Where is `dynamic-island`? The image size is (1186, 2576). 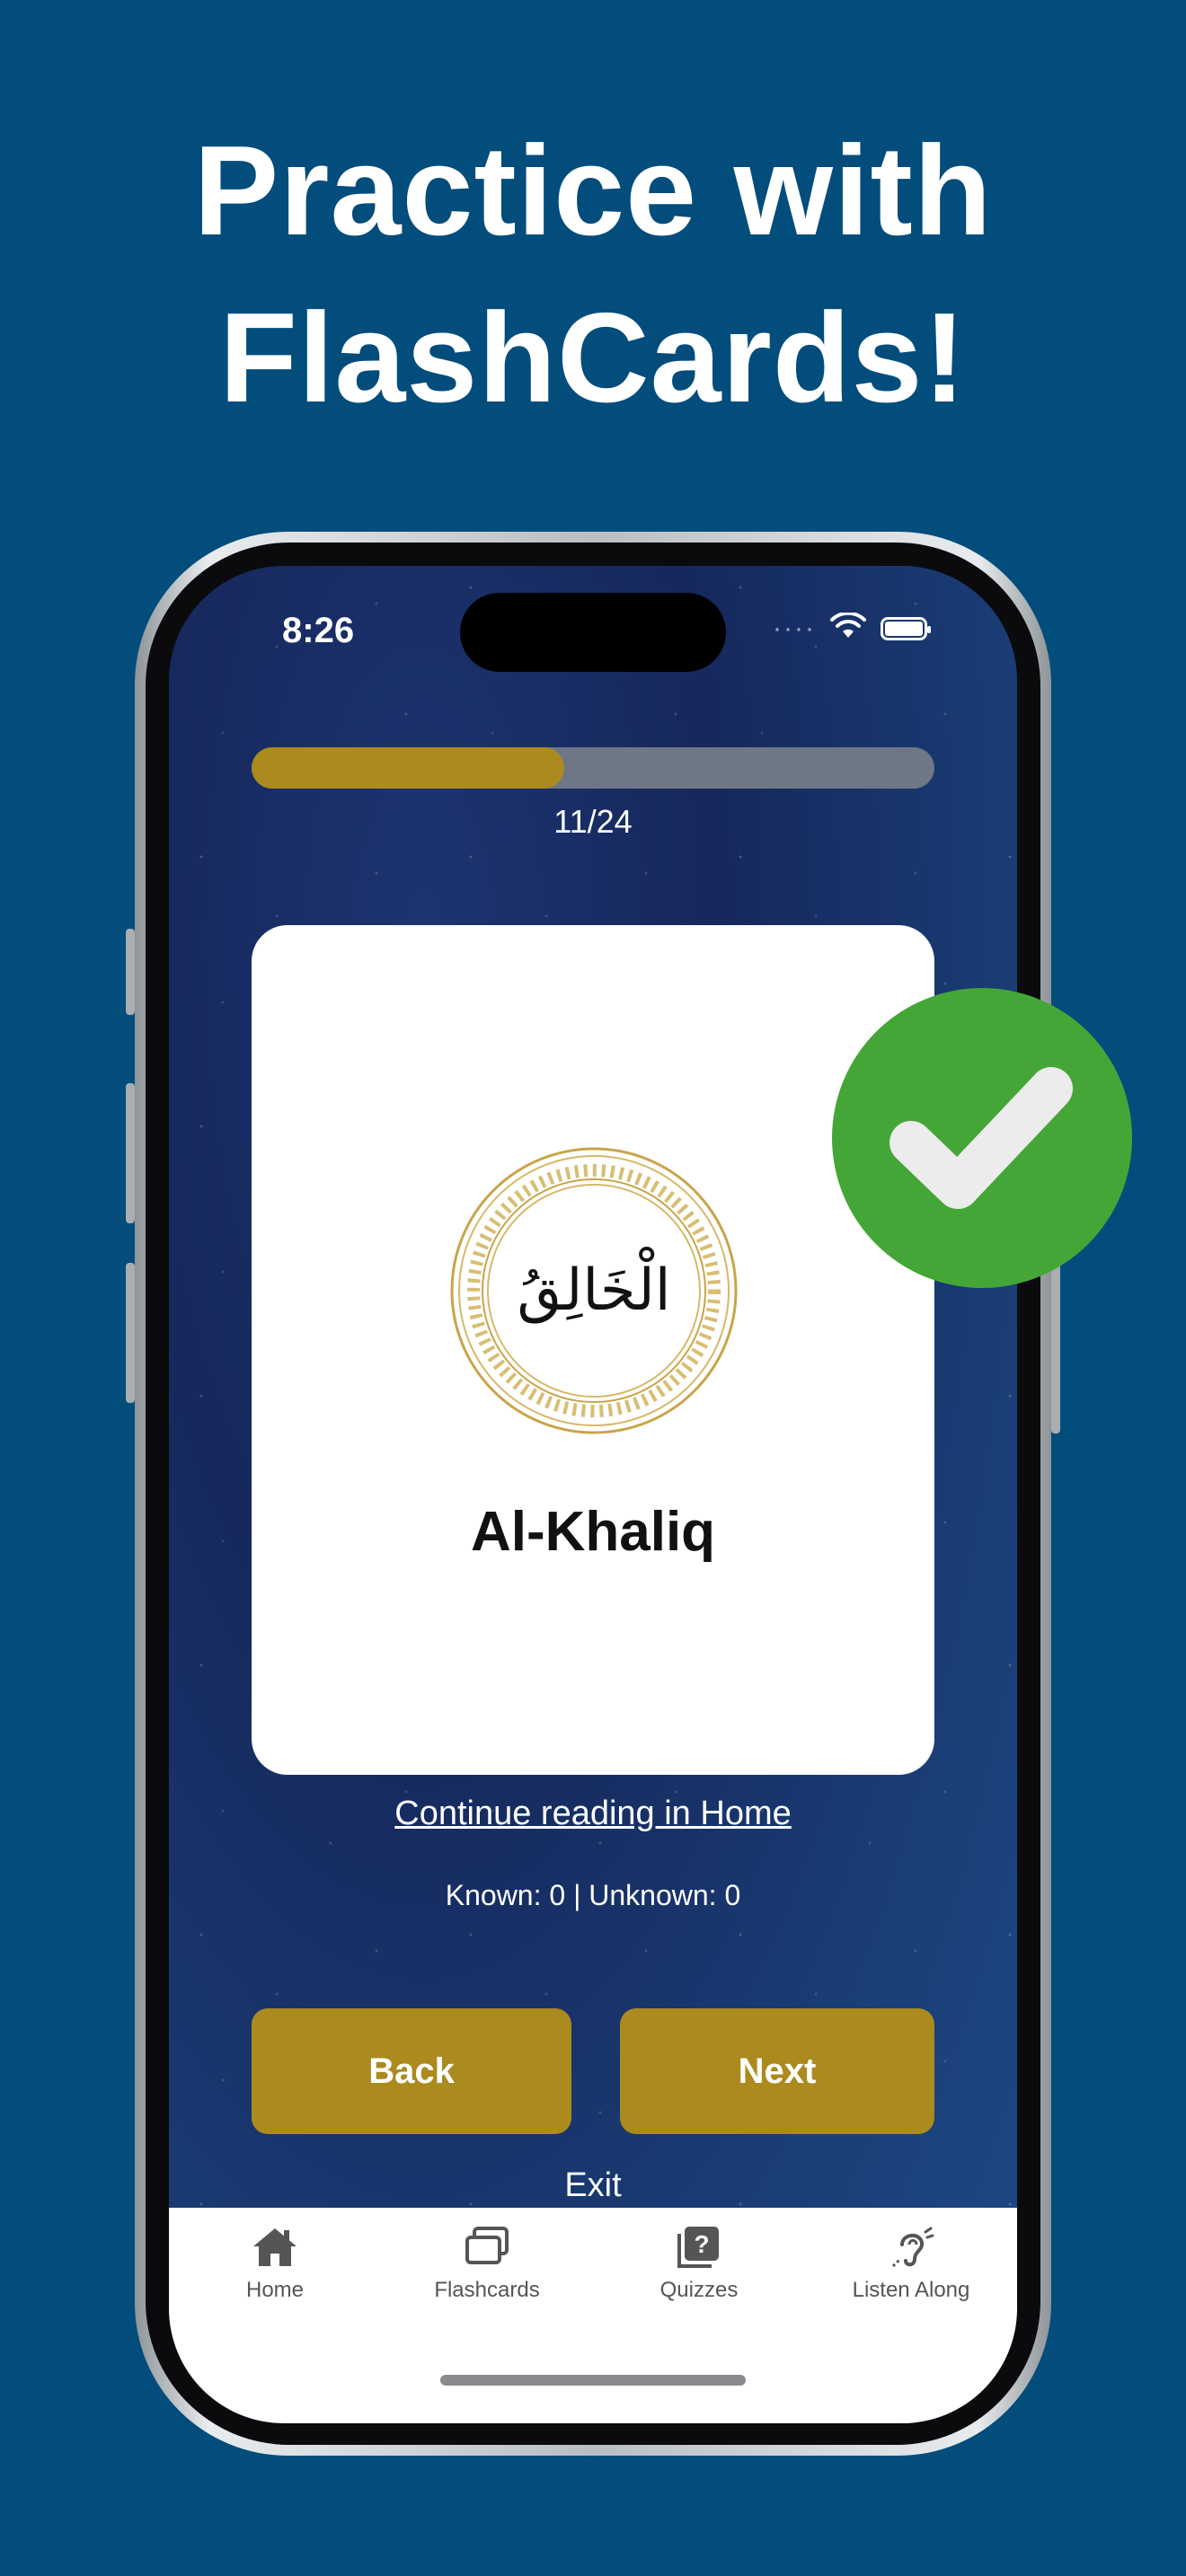
dynamic-island is located at coordinates (593, 632).